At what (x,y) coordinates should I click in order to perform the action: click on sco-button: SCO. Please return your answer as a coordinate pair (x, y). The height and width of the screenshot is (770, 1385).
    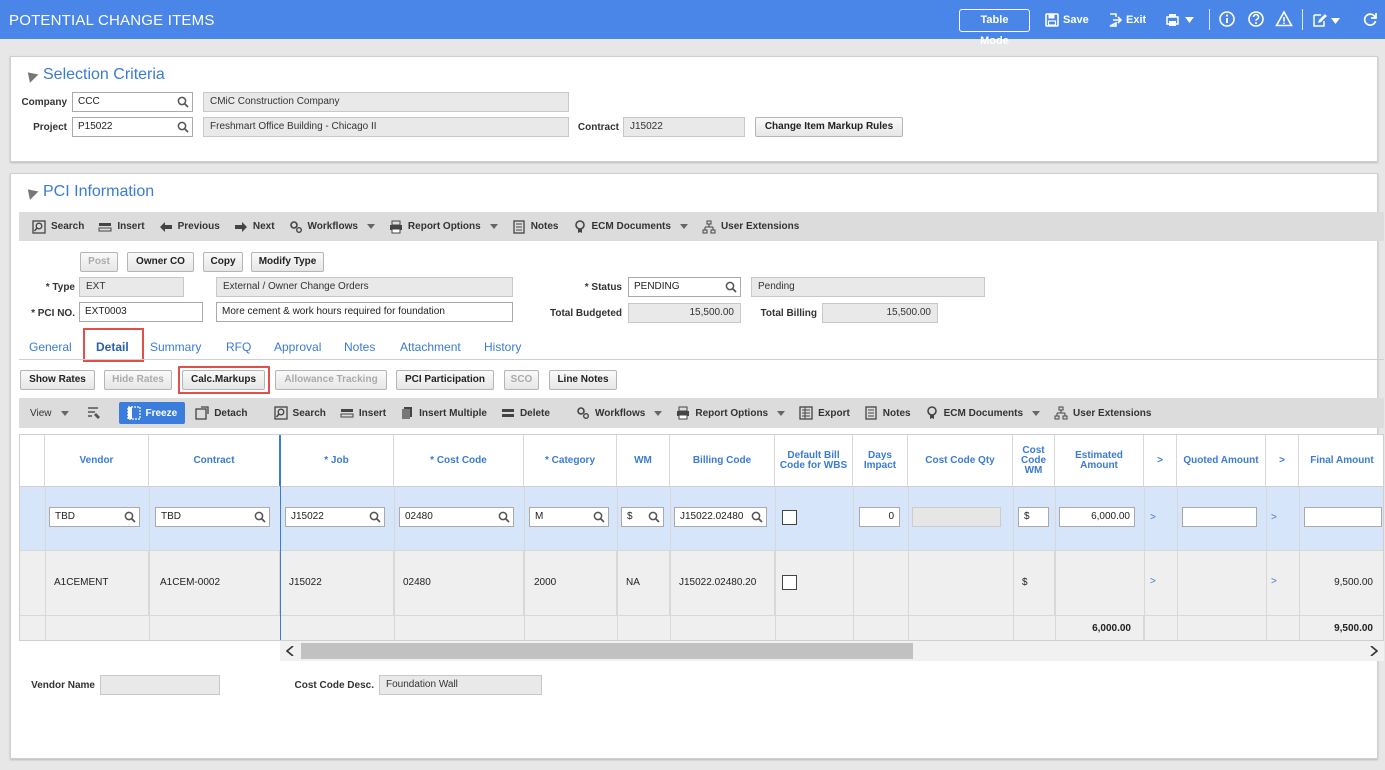
    Looking at the image, I should click on (521, 380).